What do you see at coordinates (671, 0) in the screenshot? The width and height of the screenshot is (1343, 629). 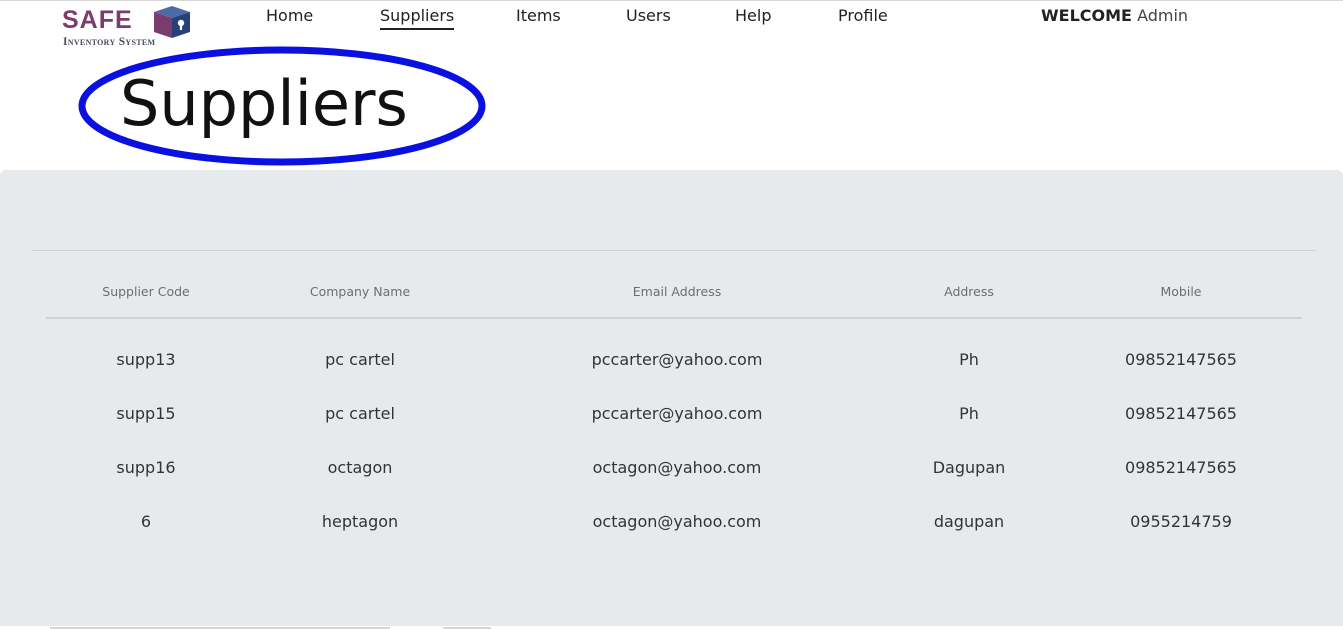 I see `top-border` at bounding box center [671, 0].